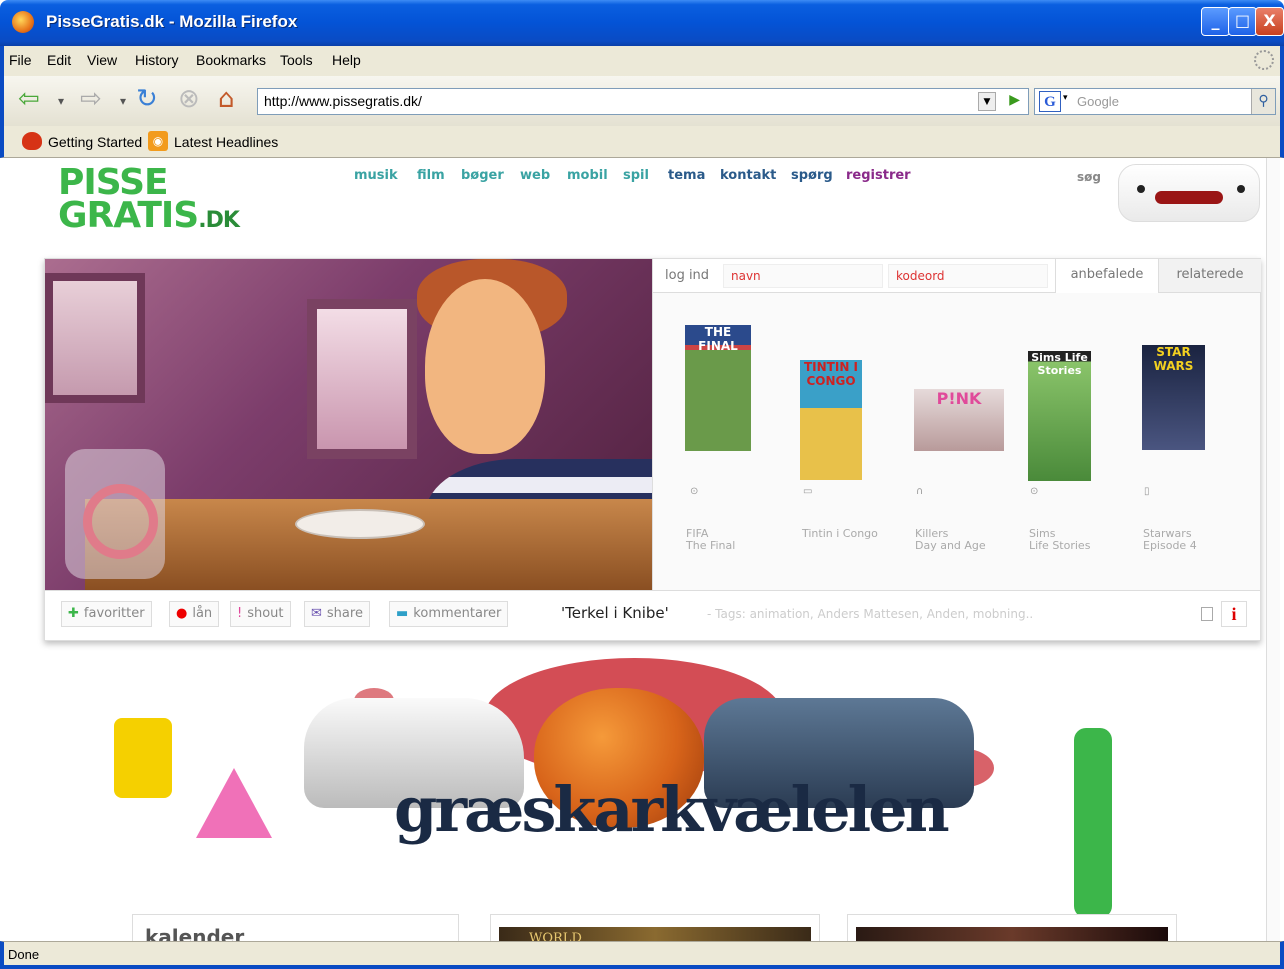  What do you see at coordinates (343, 101) in the screenshot?
I see `url-text: http://www.pissegratis.dk/` at bounding box center [343, 101].